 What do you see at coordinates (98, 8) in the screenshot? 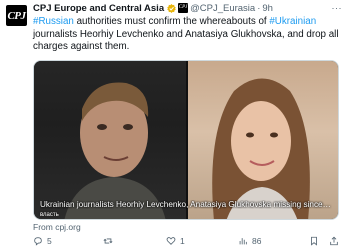
I see `author-name: CPJ Europe and Central Asia` at bounding box center [98, 8].